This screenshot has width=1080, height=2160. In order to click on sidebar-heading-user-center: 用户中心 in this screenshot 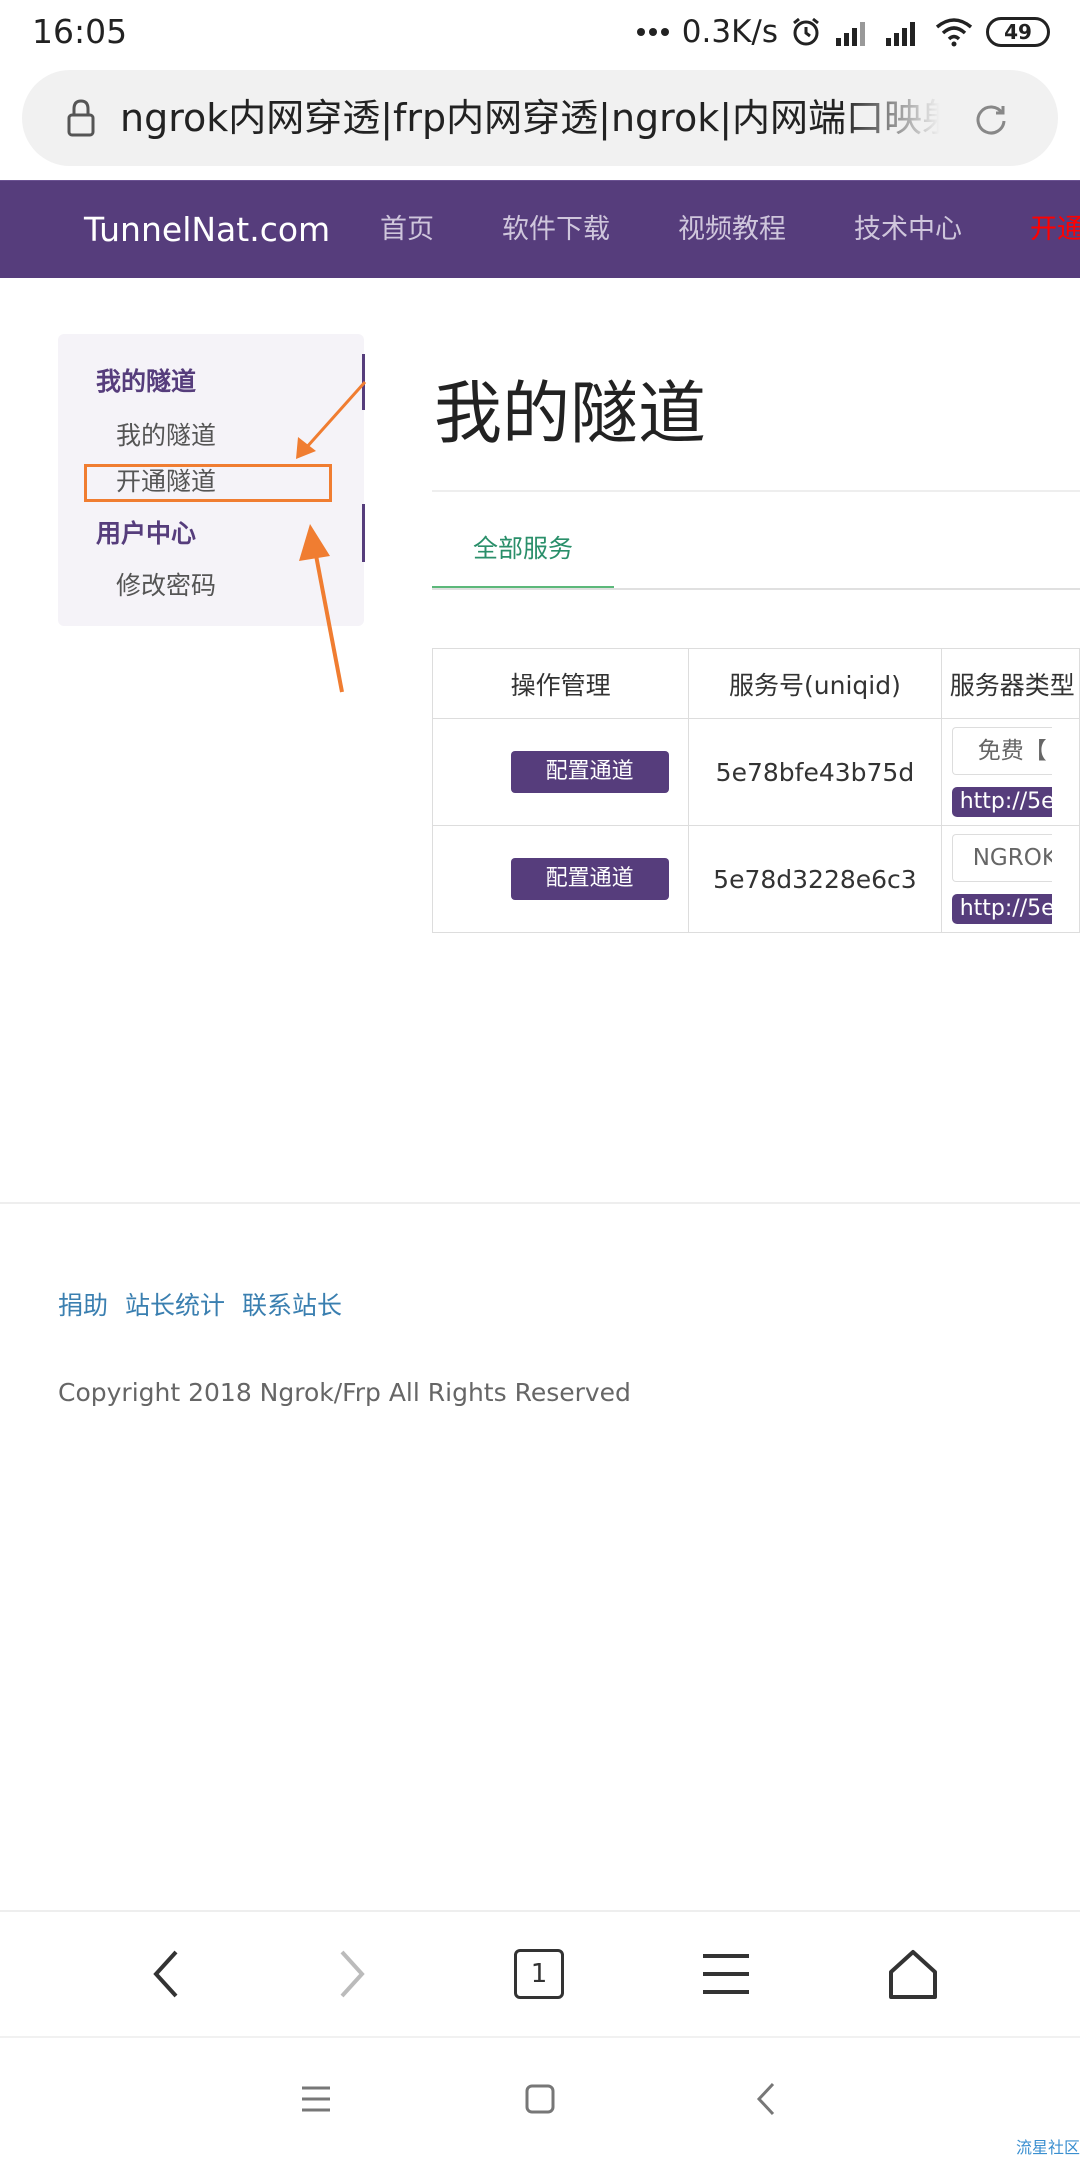, I will do `click(146, 533)`.